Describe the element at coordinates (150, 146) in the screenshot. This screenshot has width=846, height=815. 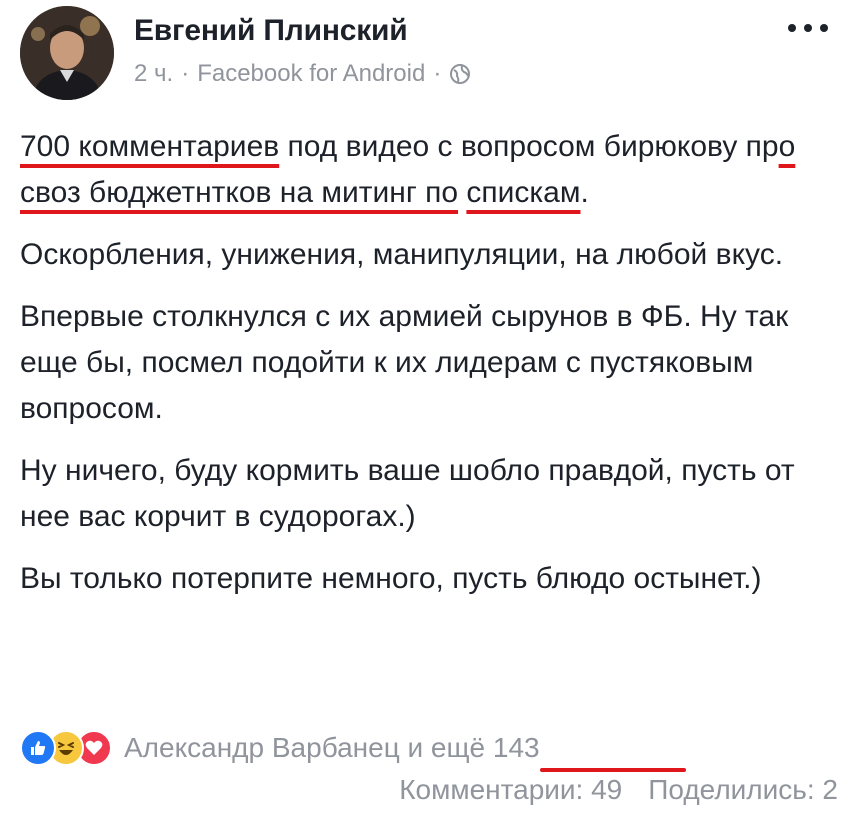
I see `underlined-text: 700 комментариев` at that location.